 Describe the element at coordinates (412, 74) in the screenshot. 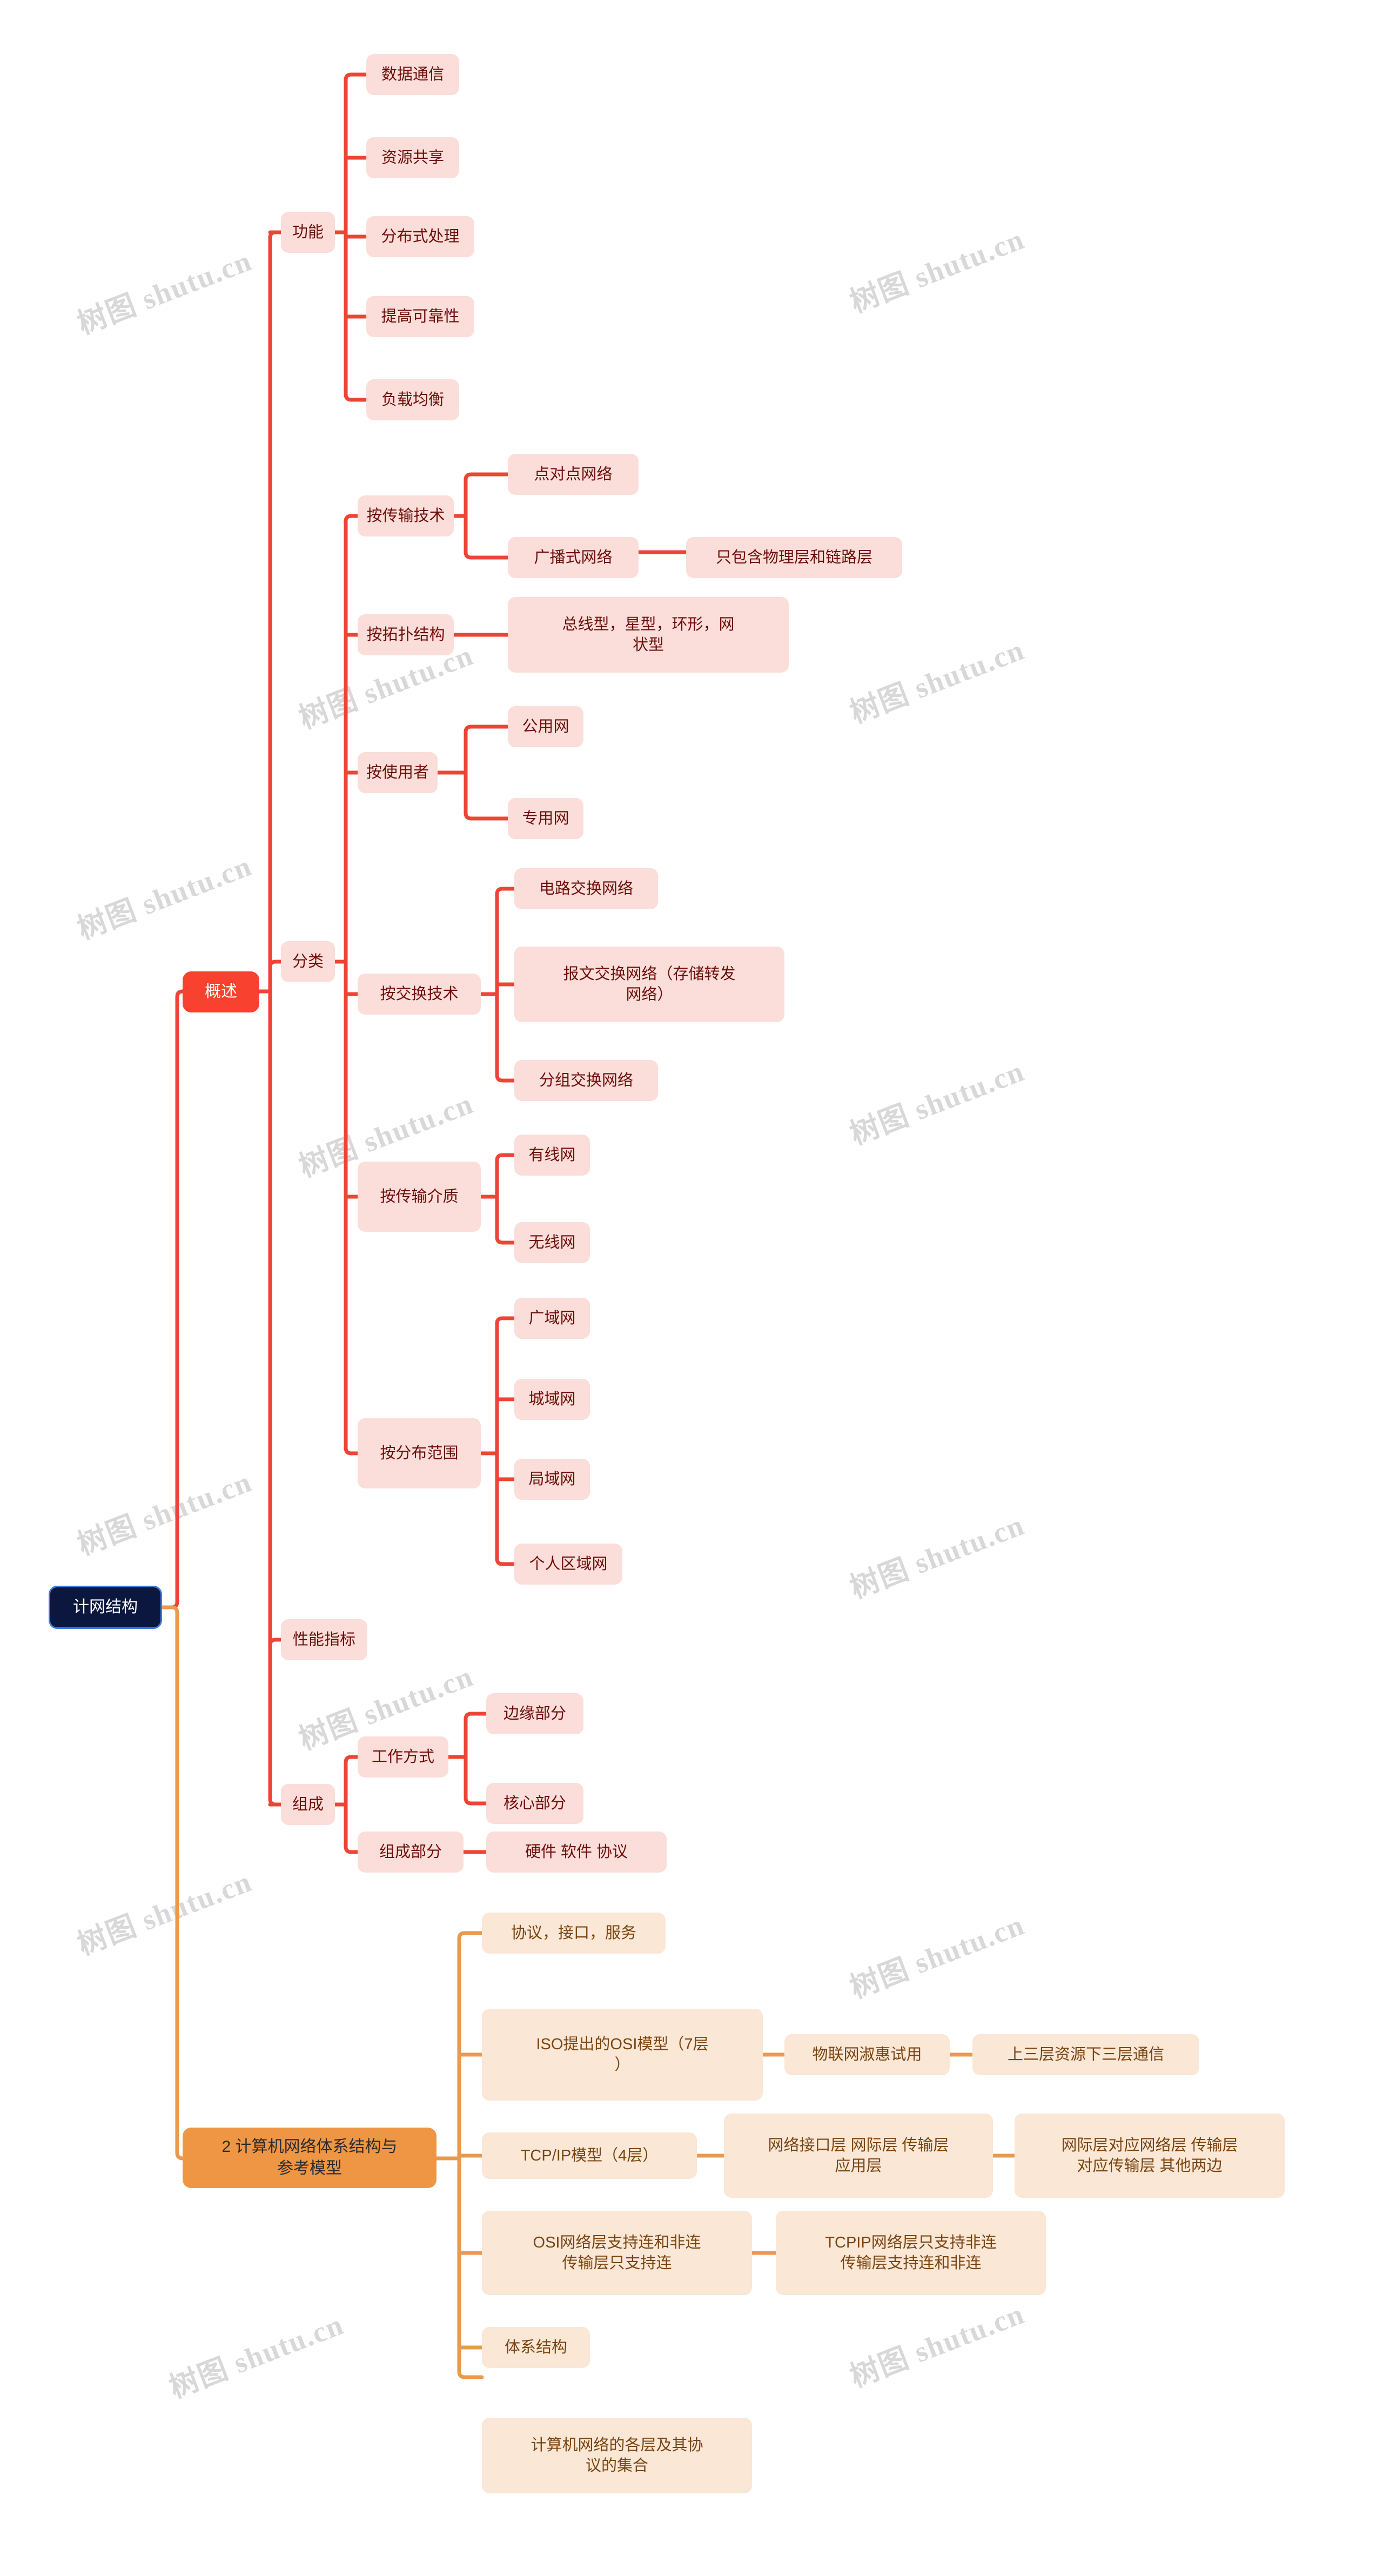

I see `node-shuju-tongxin: 数据通信` at that location.